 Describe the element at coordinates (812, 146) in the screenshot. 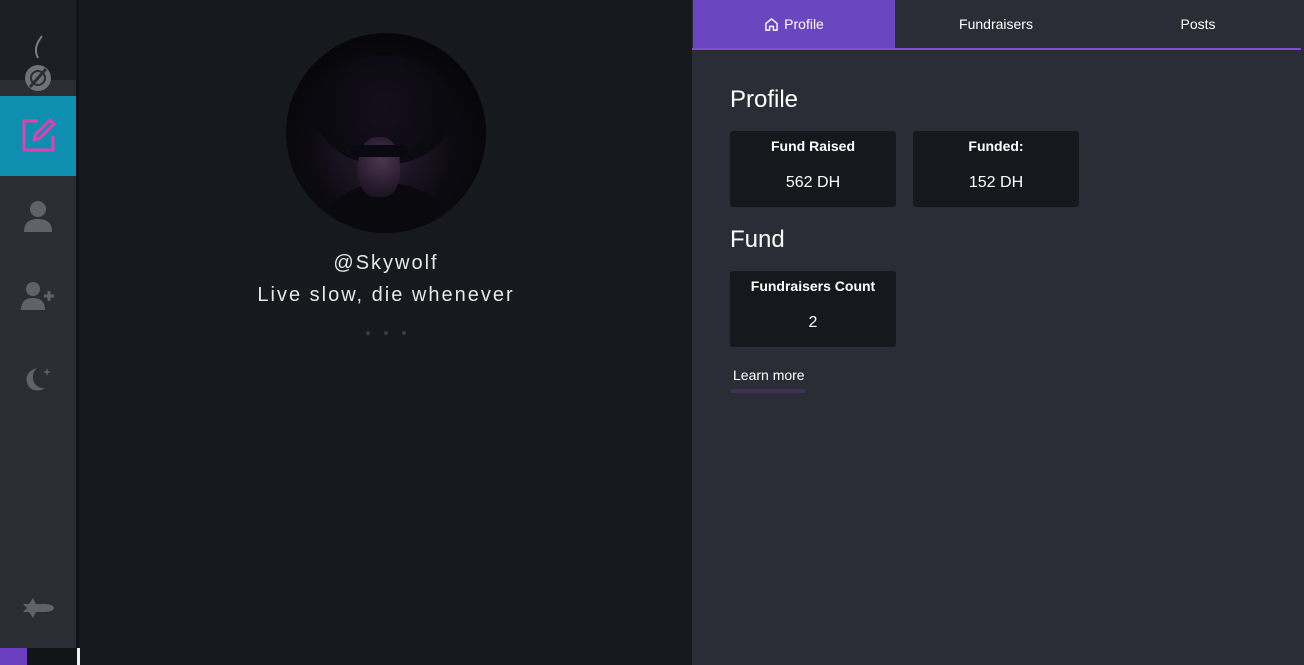

I see `fund-raised-label: Fund Raised` at that location.